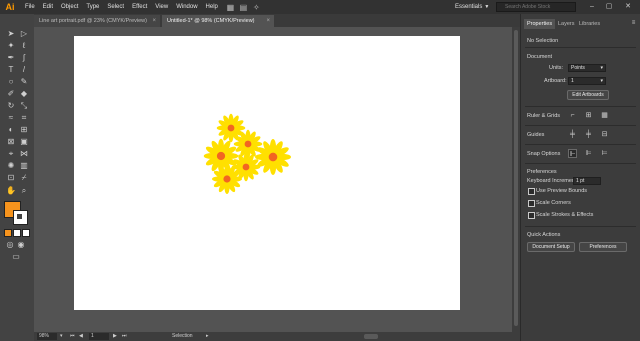 This screenshot has height=341, width=640. I want to click on grid-icon: ⊞, so click(588, 115).